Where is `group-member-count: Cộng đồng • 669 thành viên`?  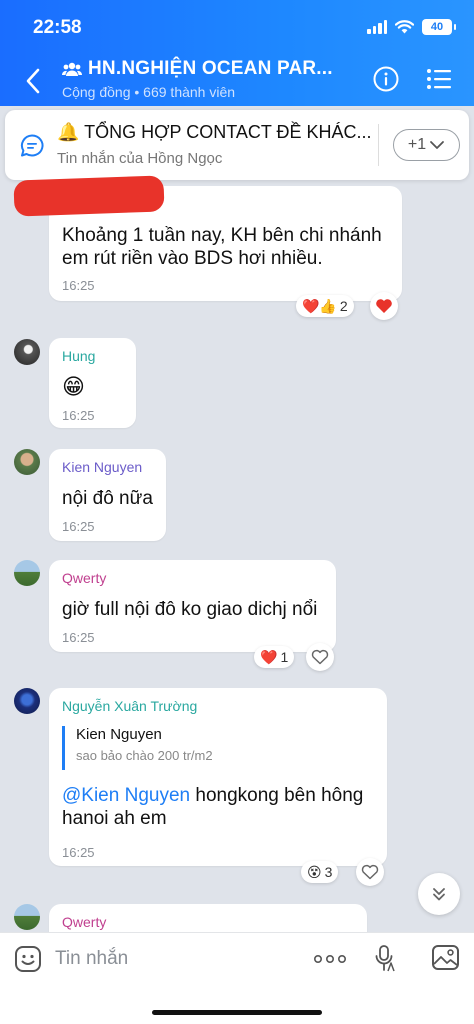
group-member-count: Cộng đồng • 669 thành viên is located at coordinates (149, 92).